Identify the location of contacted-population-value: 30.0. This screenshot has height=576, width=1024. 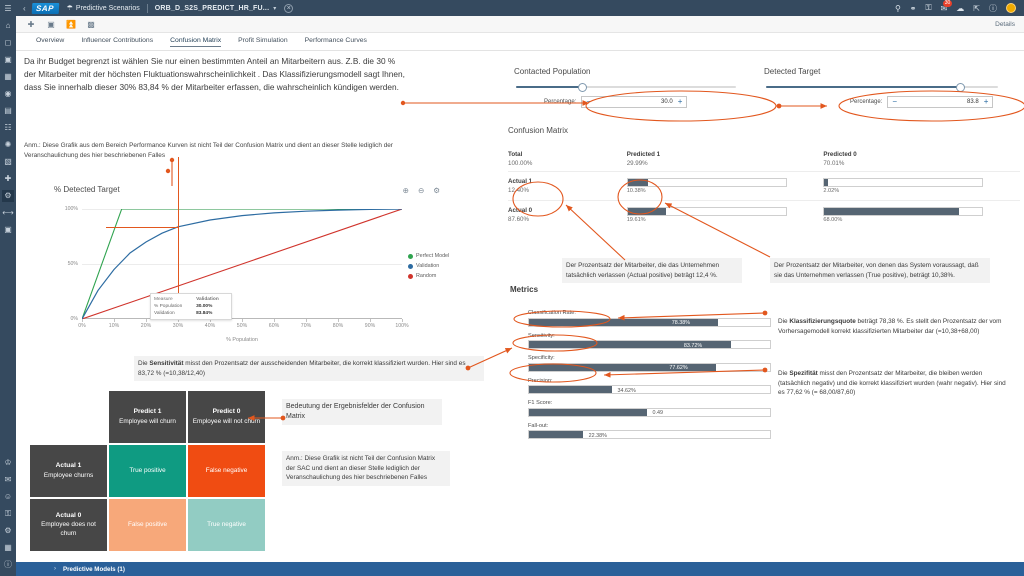
(667, 102).